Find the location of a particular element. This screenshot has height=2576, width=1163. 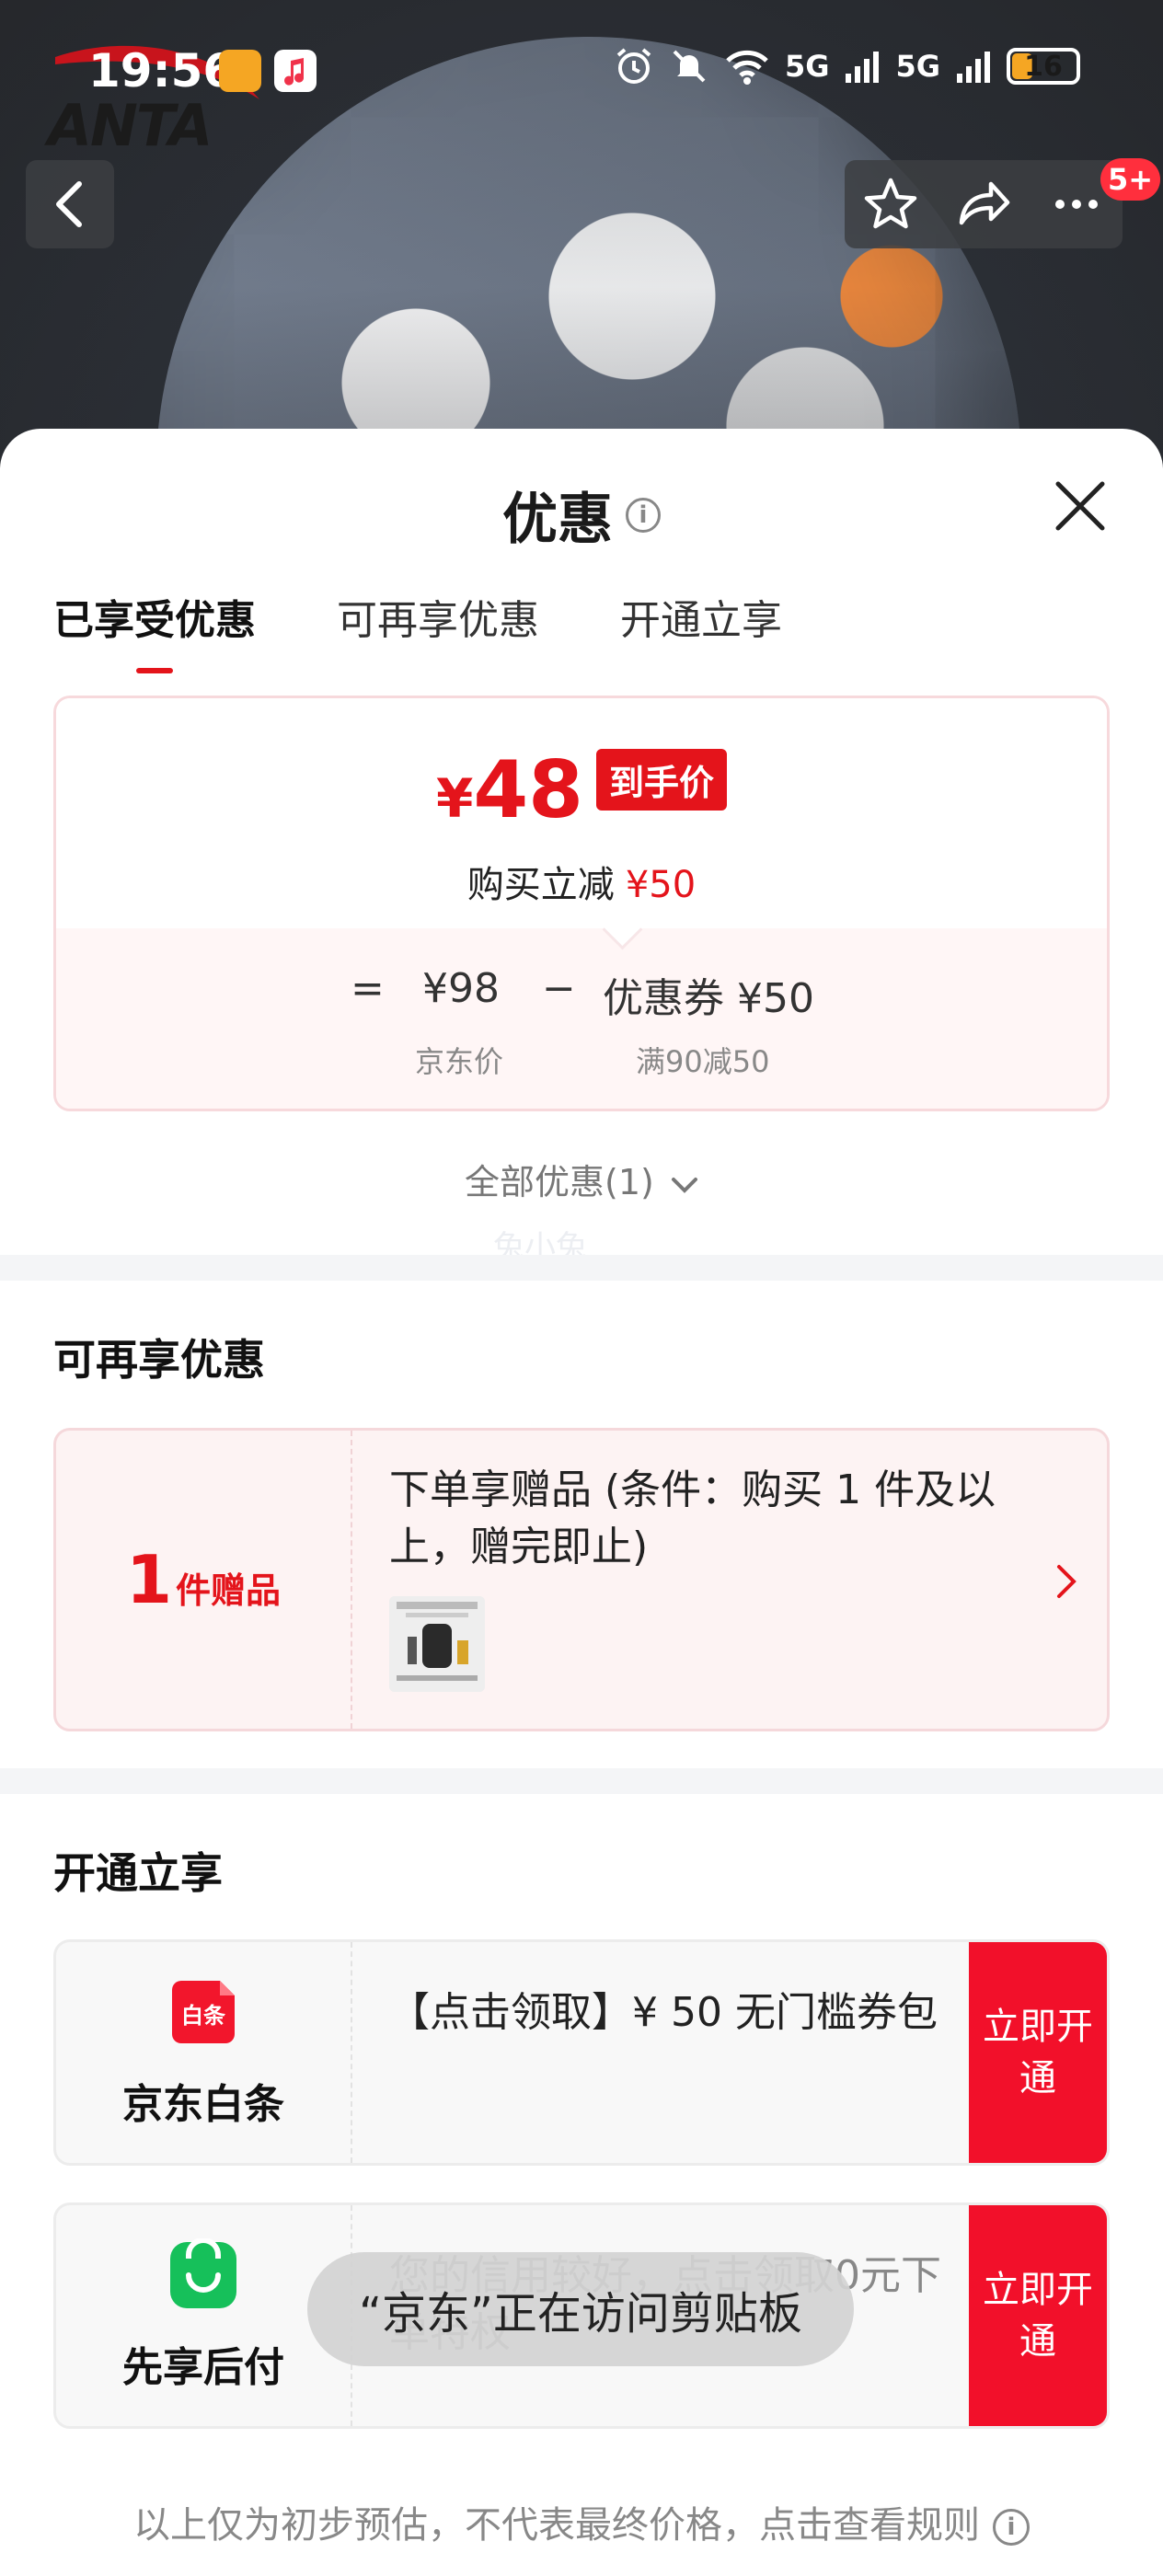

gift-description: 下单享赠品 (条件：购买 1 件及以上，赠完即止) is located at coordinates (693, 1518).